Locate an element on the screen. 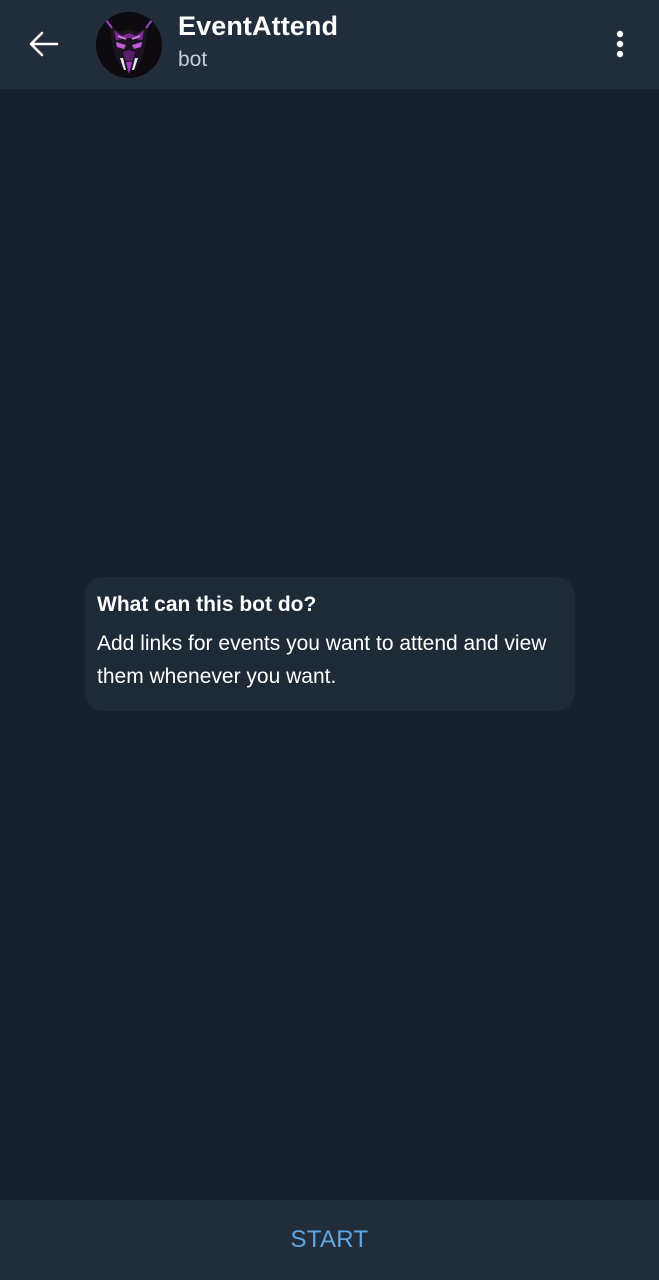  bottom-bar: START is located at coordinates (329, 1240).